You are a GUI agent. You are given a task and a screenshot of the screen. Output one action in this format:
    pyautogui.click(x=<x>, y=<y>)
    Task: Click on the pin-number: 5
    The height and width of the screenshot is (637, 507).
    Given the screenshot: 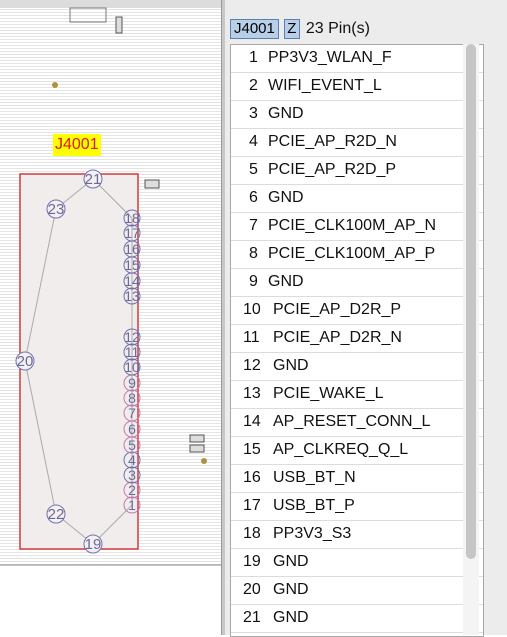 What is the action you would take?
    pyautogui.click(x=253, y=169)
    